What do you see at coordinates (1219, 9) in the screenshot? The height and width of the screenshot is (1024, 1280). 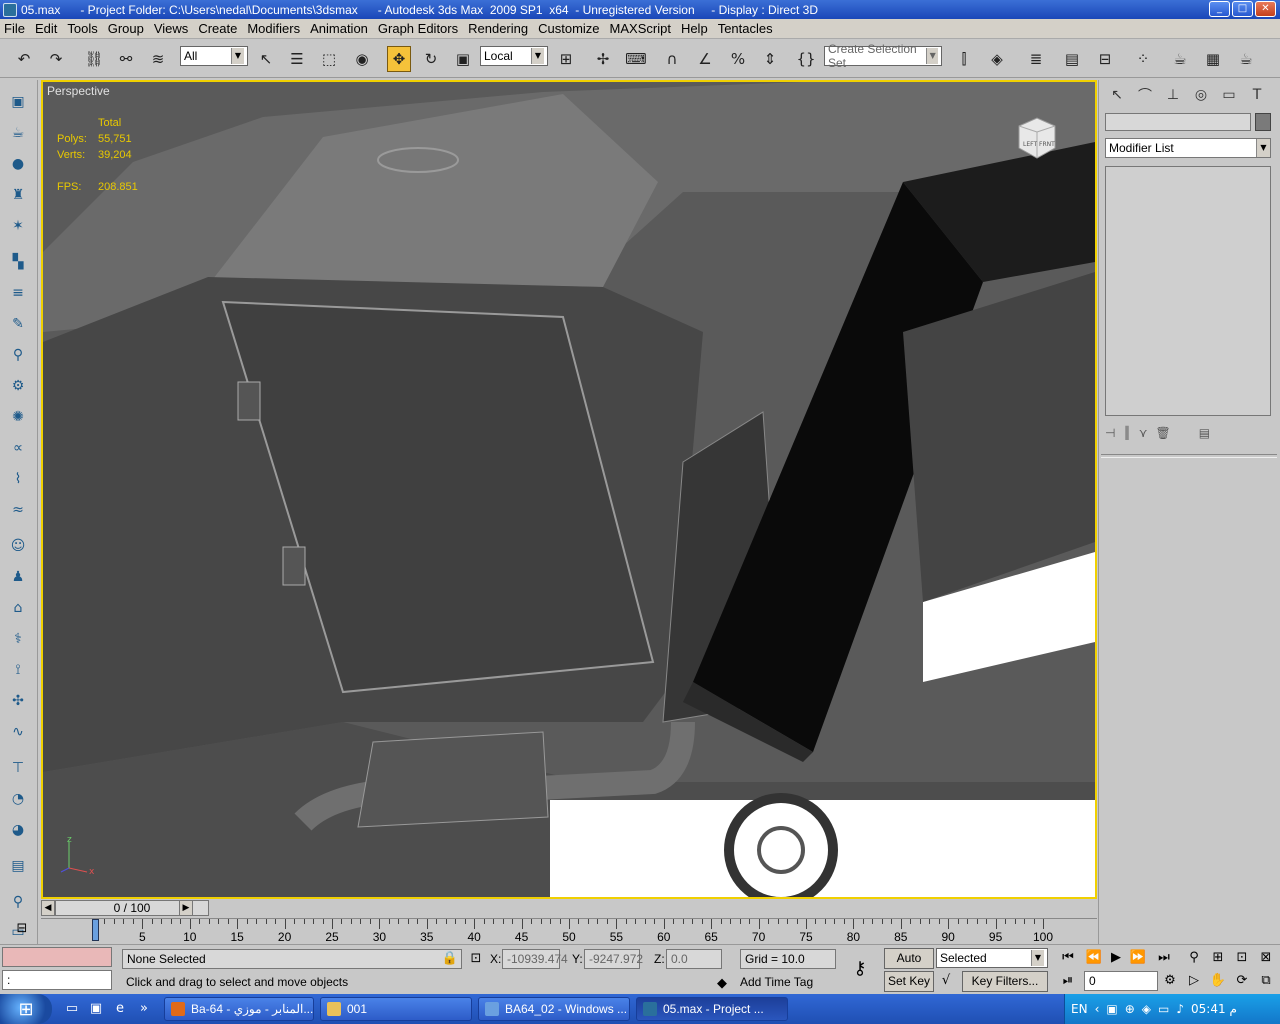 I see `minimize-button: _` at bounding box center [1219, 9].